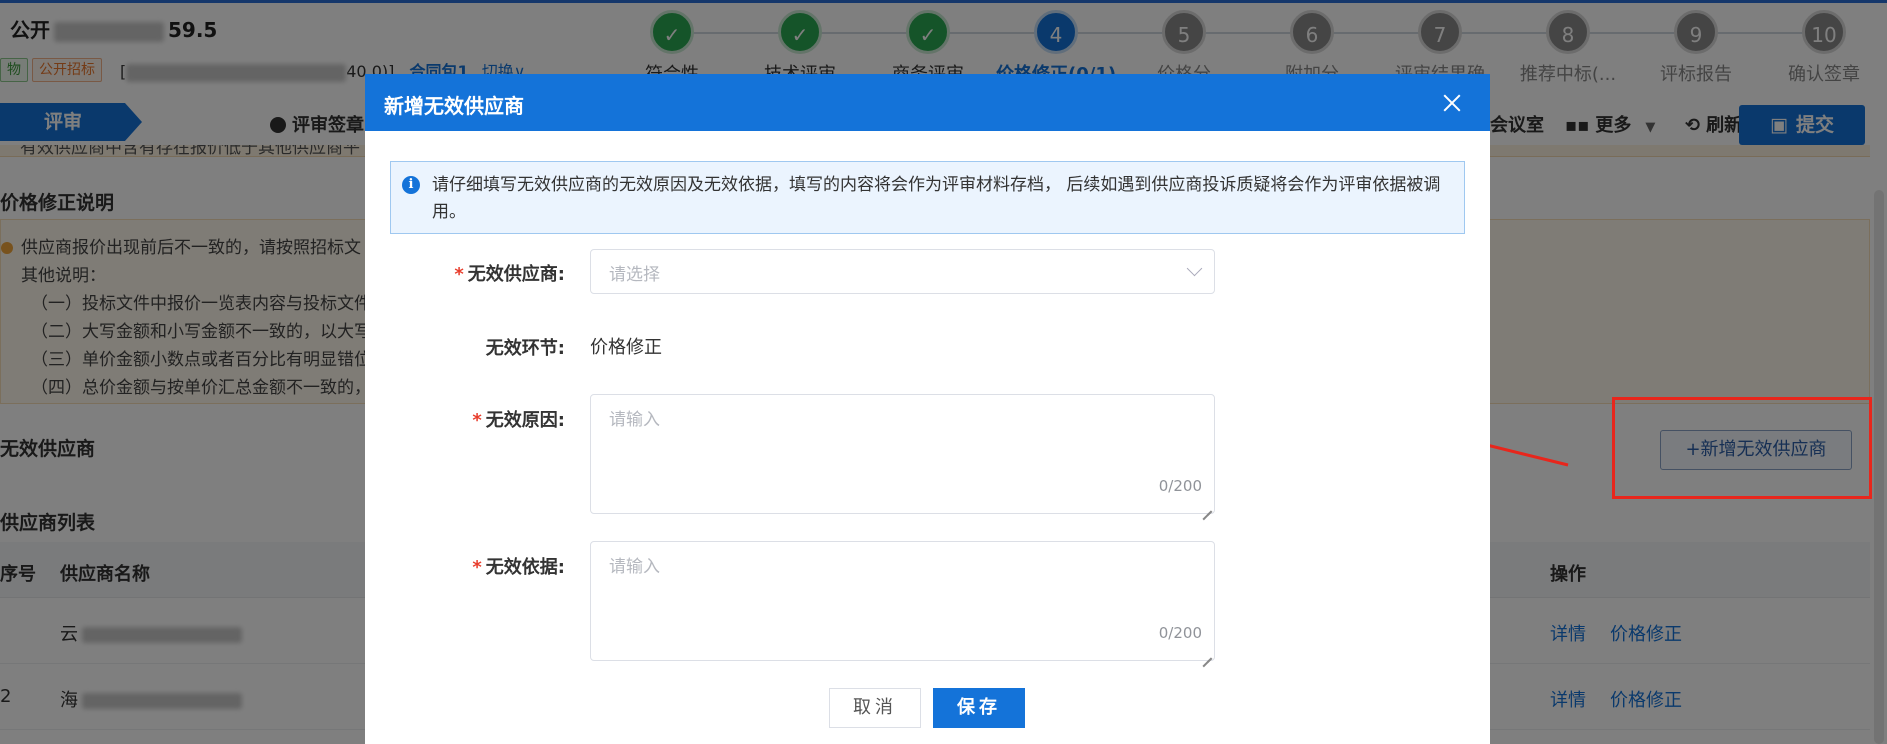  What do you see at coordinates (927, 102) in the screenshot?
I see `dialog-header: 新增无效供应商` at bounding box center [927, 102].